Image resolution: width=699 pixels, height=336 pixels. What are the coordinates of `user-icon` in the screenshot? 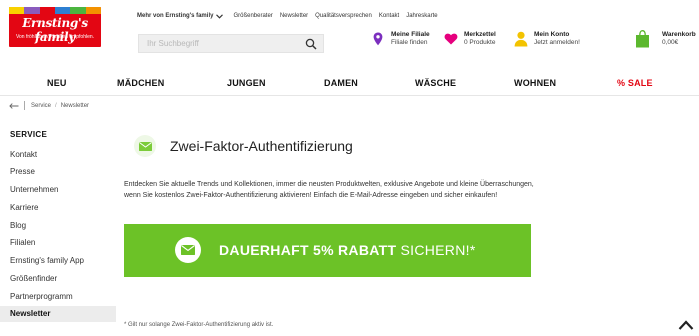 It's located at (521, 39).